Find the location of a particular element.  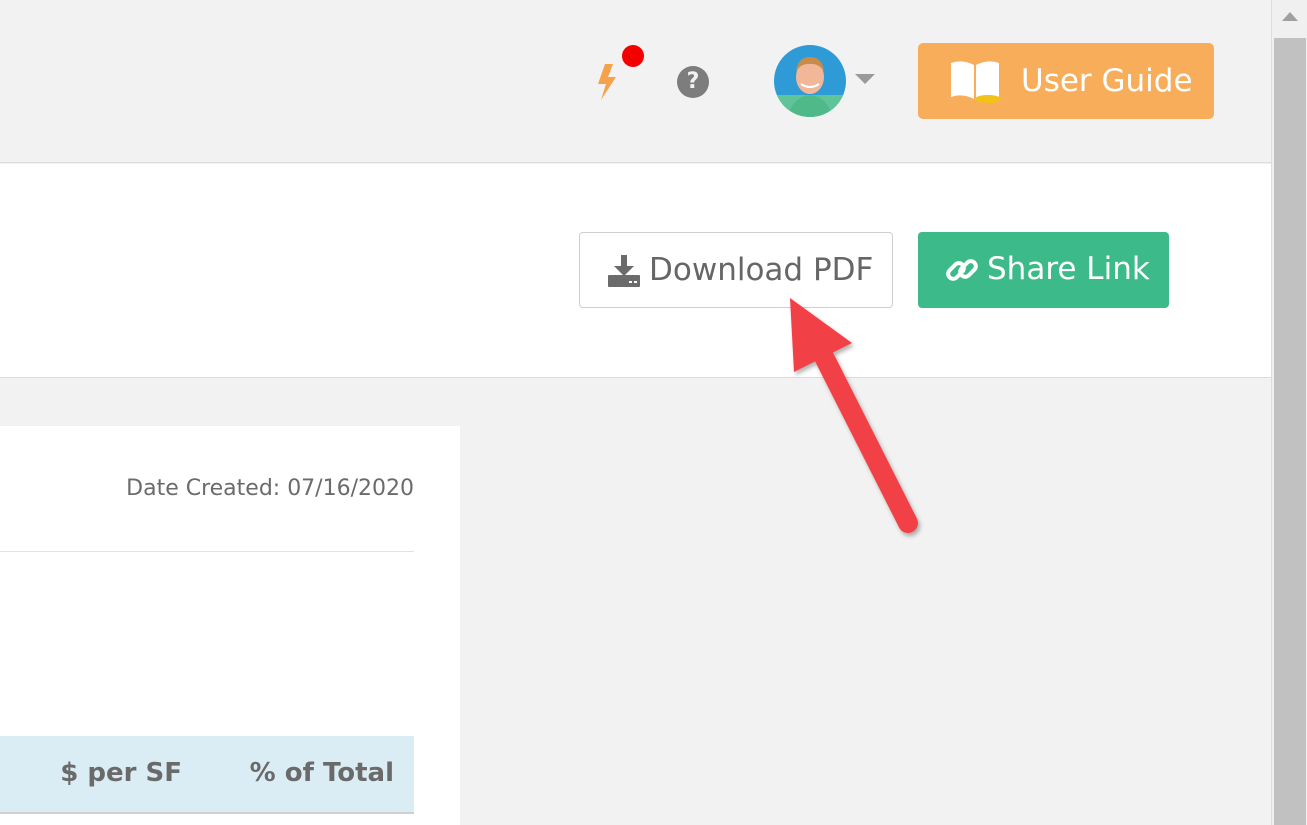

share-link-label: Share Link is located at coordinates (1068, 269).